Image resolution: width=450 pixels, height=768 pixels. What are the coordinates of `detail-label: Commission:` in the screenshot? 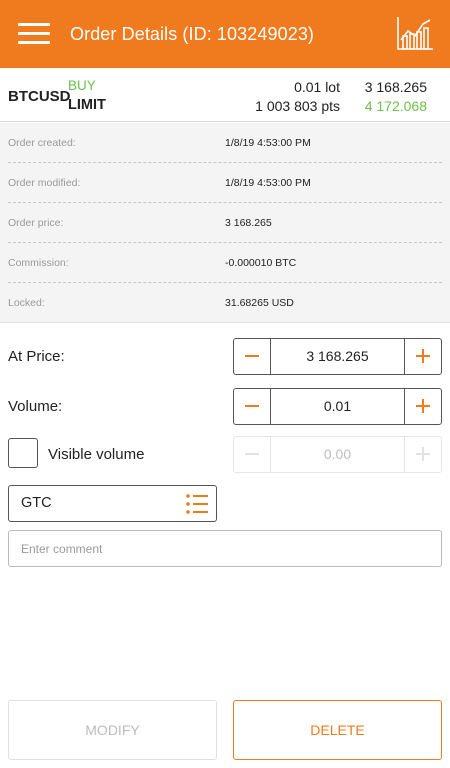 It's located at (38, 263).